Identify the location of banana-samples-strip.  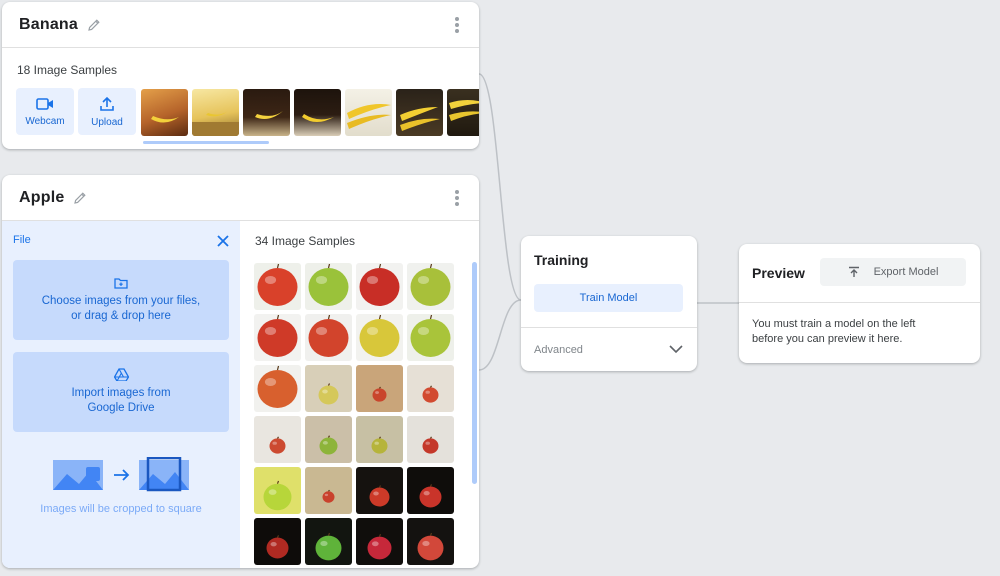
(310, 113).